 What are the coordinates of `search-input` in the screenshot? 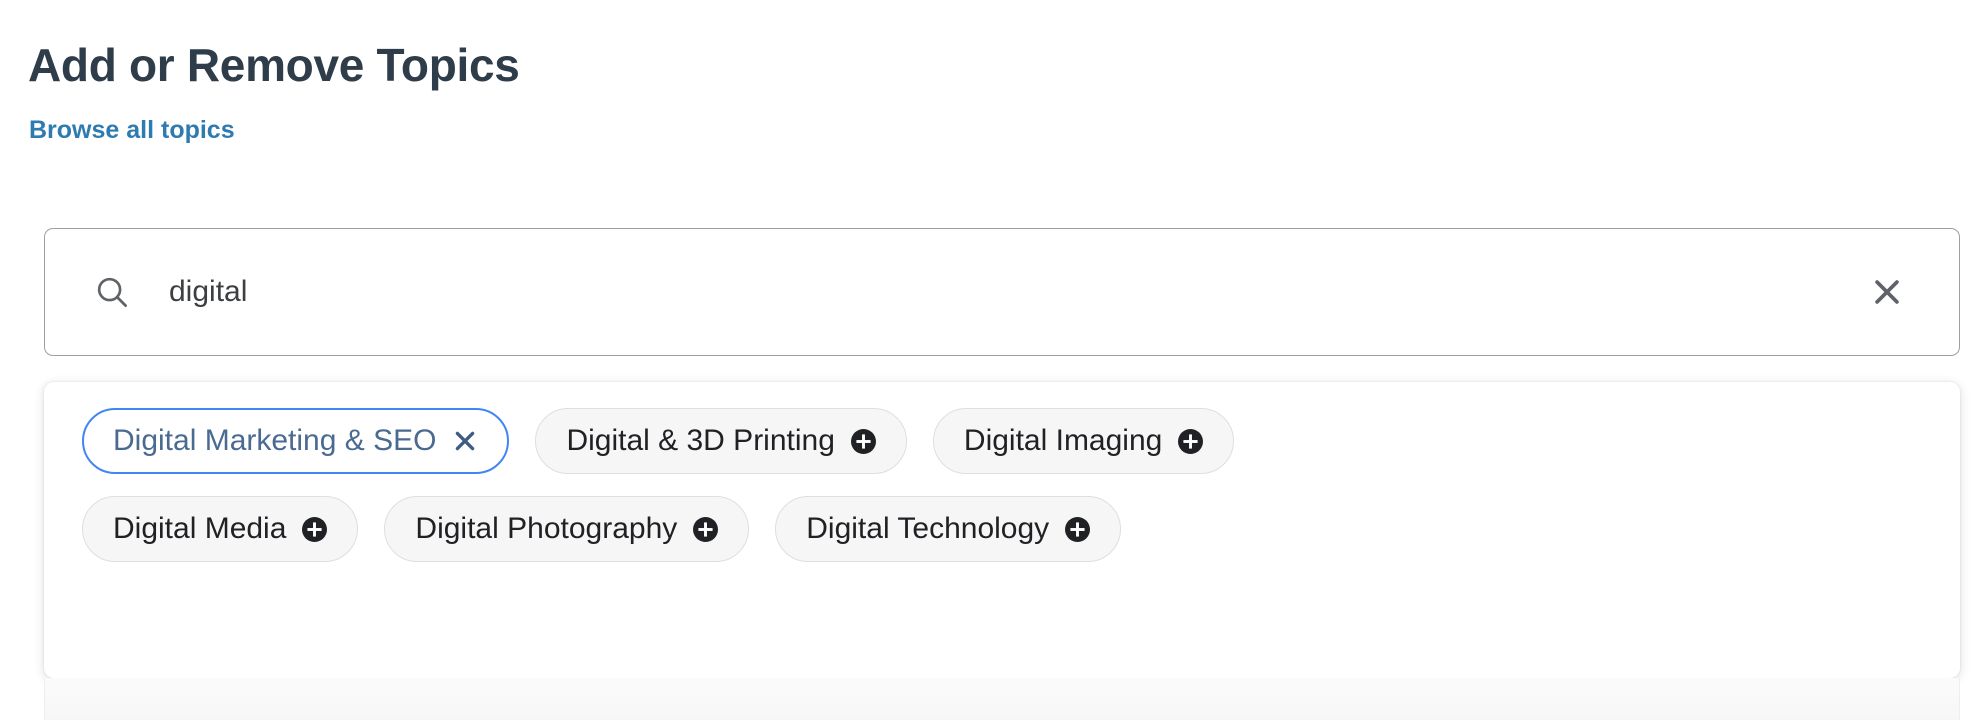 It's located at (1007, 292).